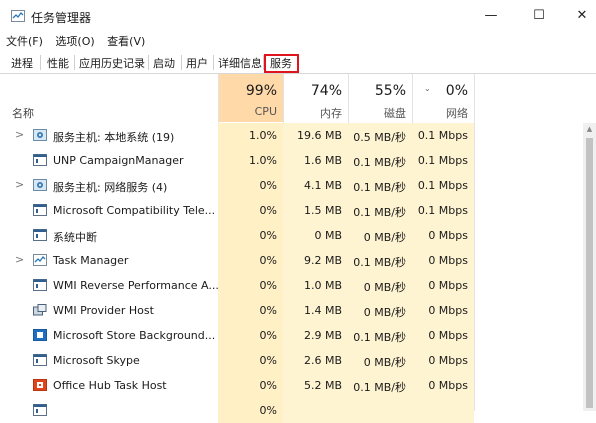 This screenshot has width=596, height=423. What do you see at coordinates (456, 91) in the screenshot?
I see `network-percent: 0%` at bounding box center [456, 91].